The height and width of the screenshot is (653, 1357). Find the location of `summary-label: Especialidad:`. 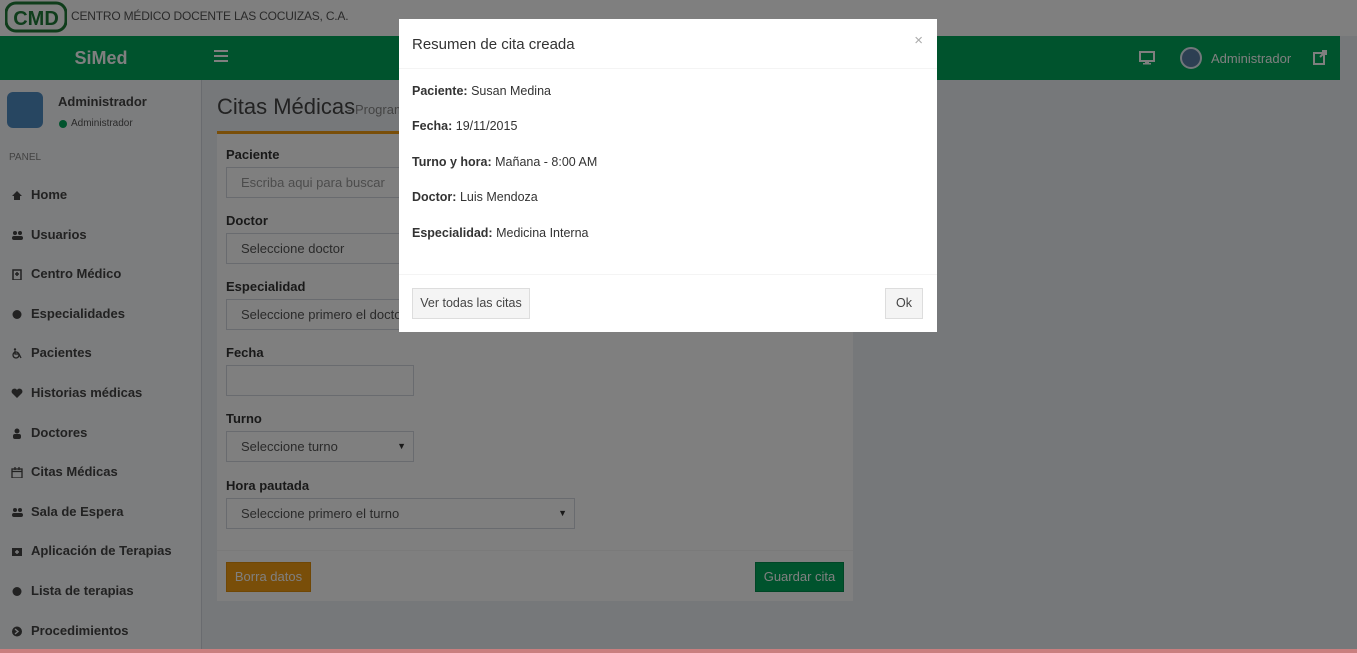

summary-label: Especialidad: is located at coordinates (452, 233).